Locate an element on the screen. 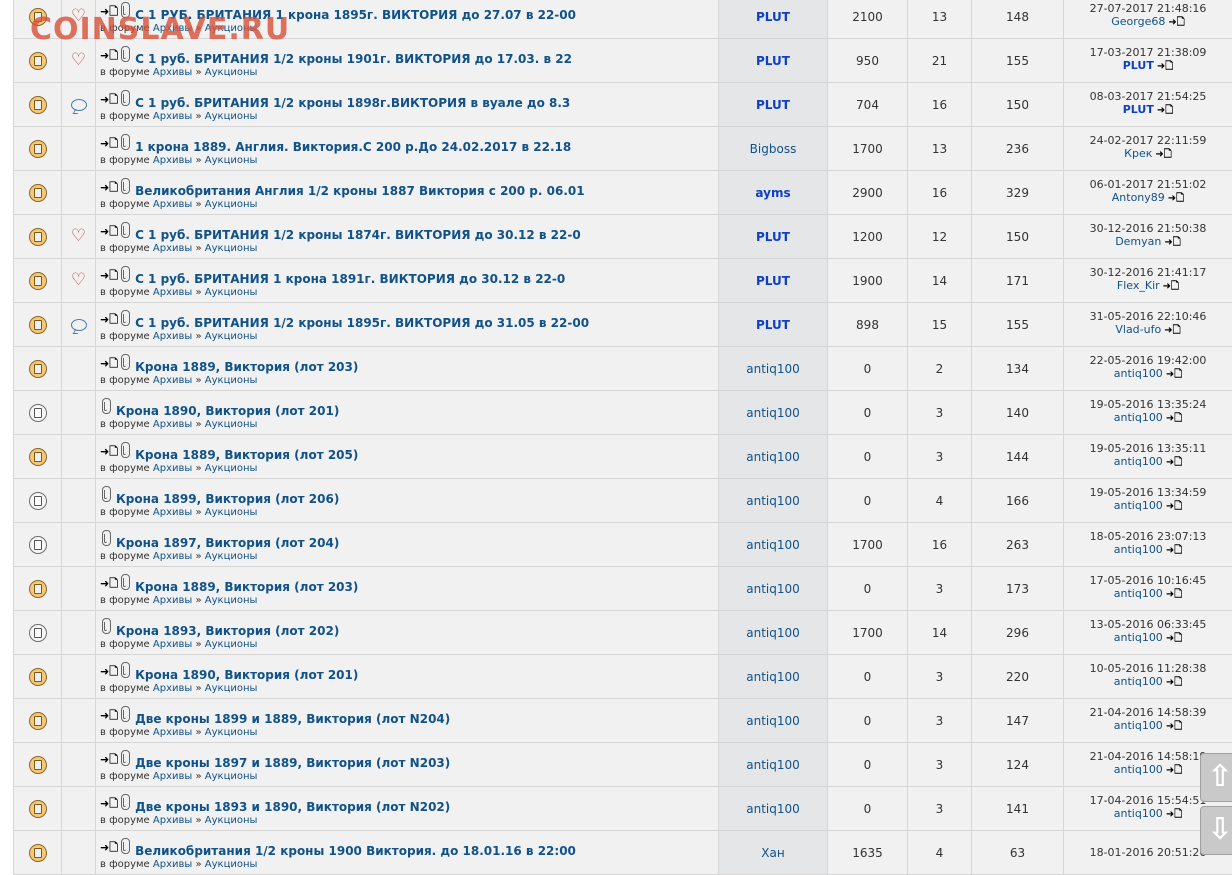 This screenshot has width=1232, height=875. last-post-user-link: George68 is located at coordinates (1138, 21).